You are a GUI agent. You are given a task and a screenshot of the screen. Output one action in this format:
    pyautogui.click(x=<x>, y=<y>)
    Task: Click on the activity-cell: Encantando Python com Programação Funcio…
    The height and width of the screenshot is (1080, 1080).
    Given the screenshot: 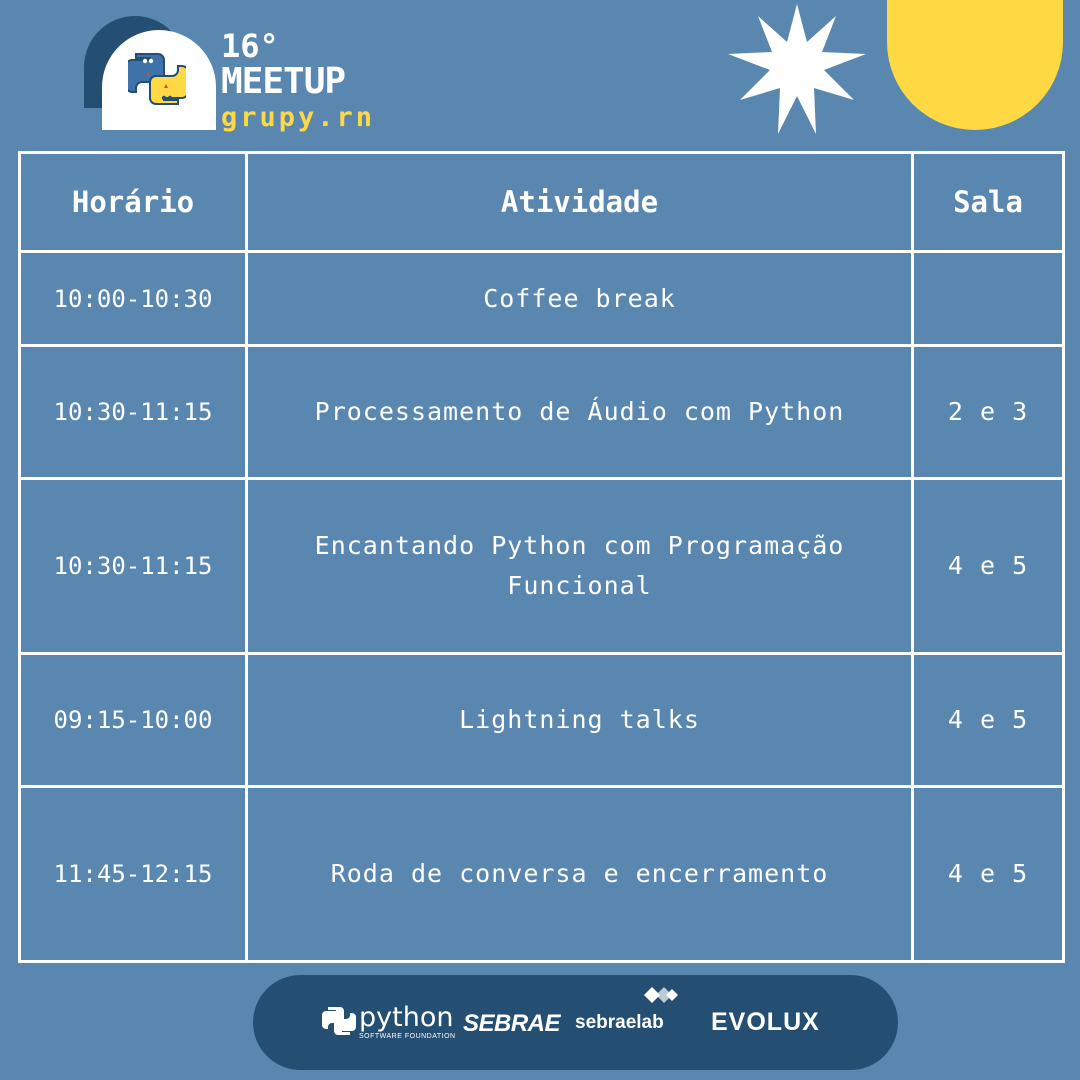 What is the action you would take?
    pyautogui.click(x=579, y=566)
    